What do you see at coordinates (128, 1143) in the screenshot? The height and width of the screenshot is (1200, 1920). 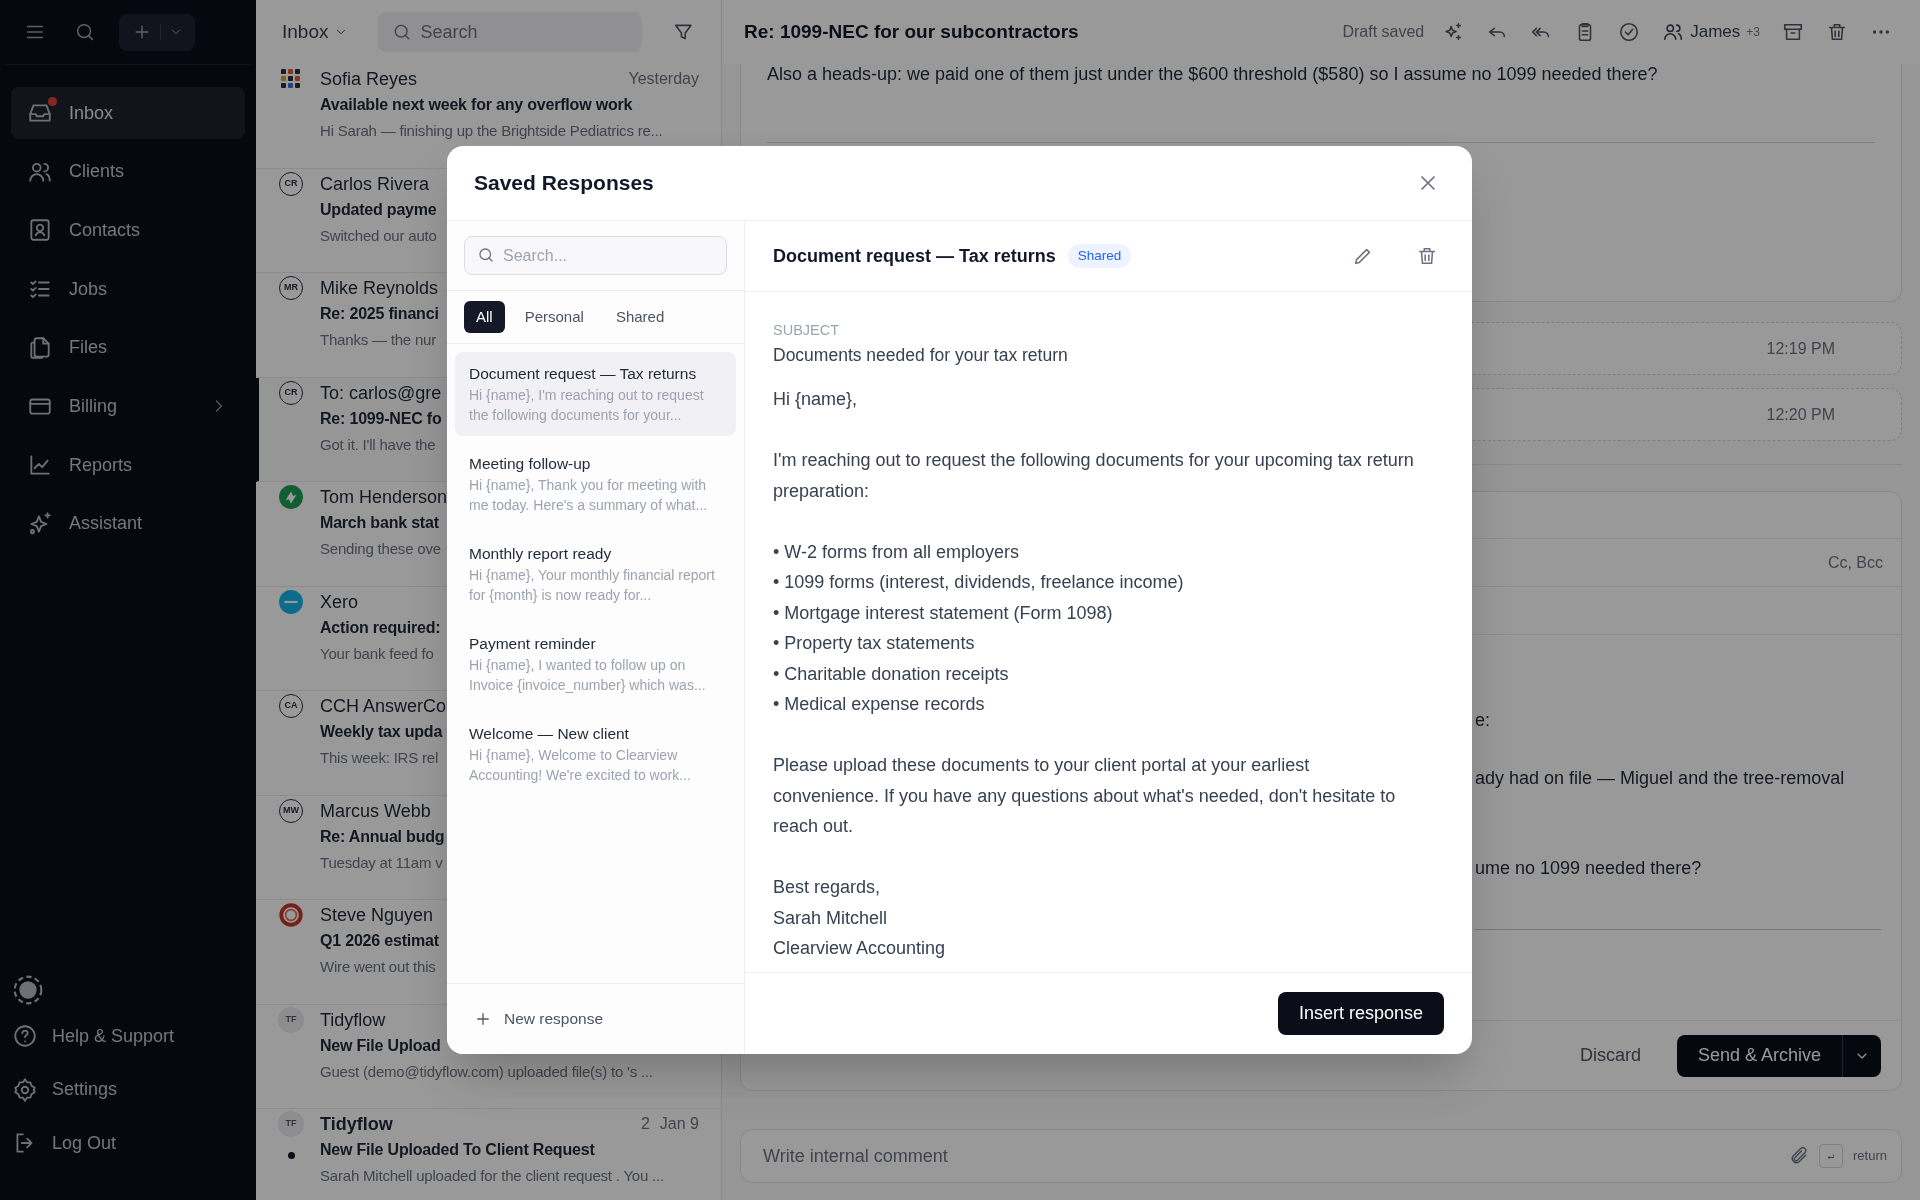 I see `footer-nav-item: Log Out` at bounding box center [128, 1143].